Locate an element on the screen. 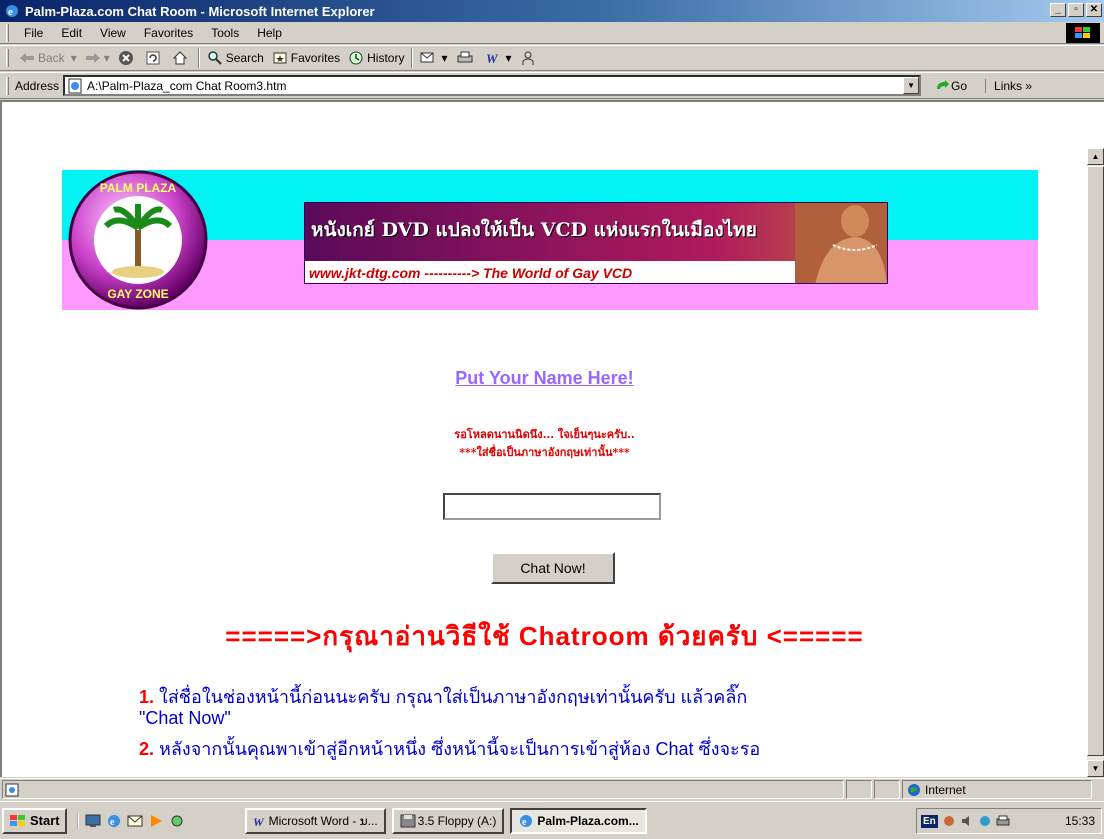 Image resolution: width=1104 pixels, height=839 pixels. menu-tools: Tools is located at coordinates (225, 33).